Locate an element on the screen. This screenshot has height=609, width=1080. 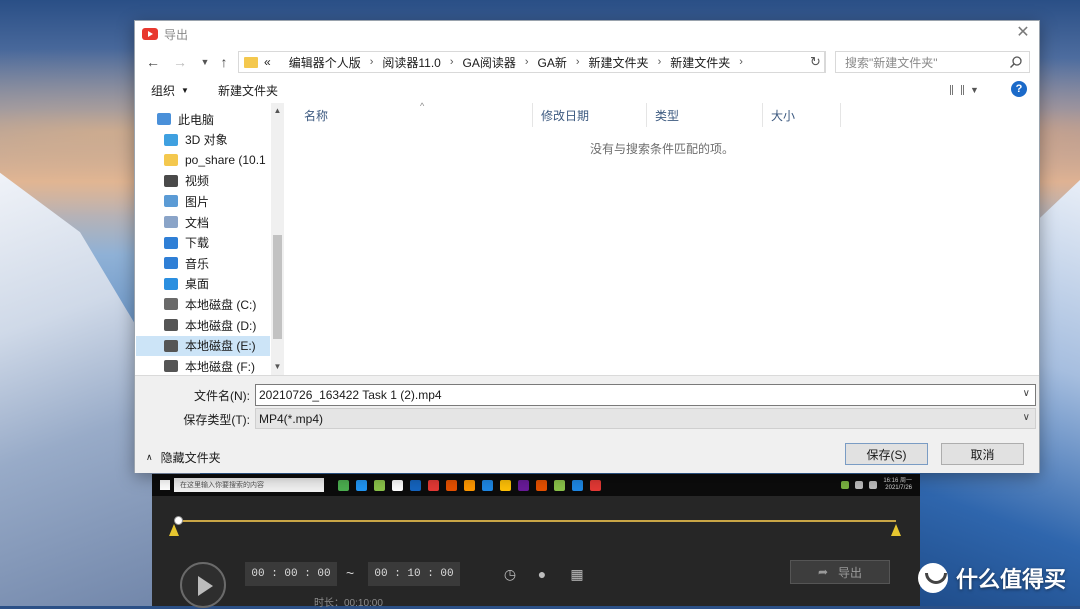
drive-icon is located at coordinates (171, 366).